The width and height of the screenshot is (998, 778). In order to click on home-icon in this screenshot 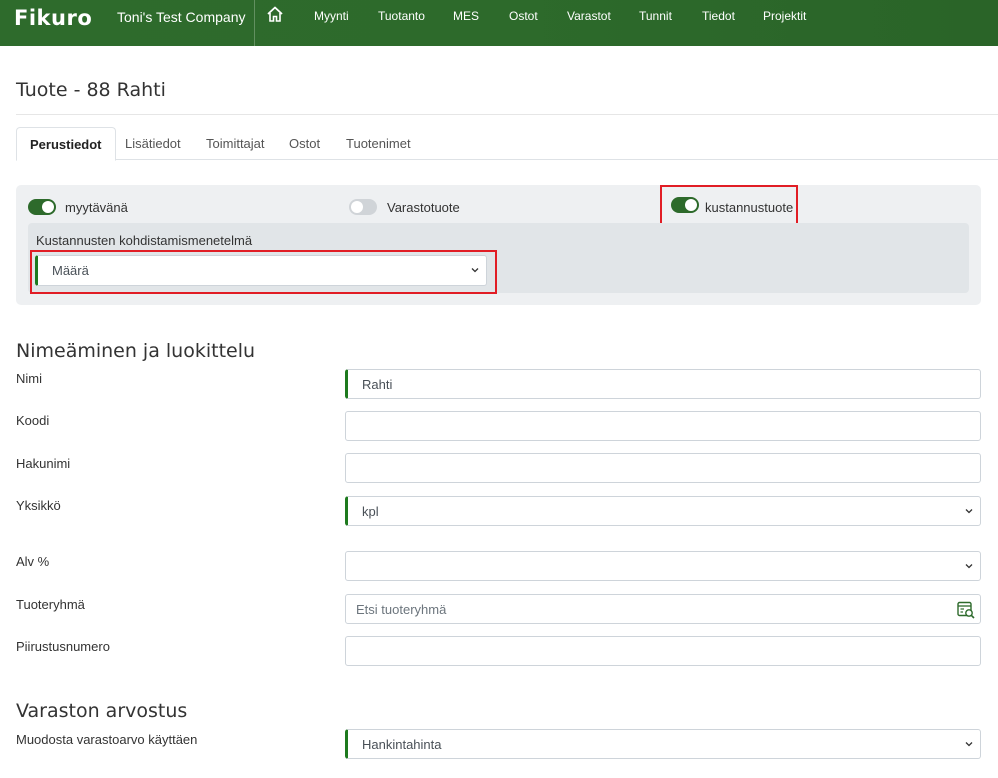, I will do `click(275, 14)`.